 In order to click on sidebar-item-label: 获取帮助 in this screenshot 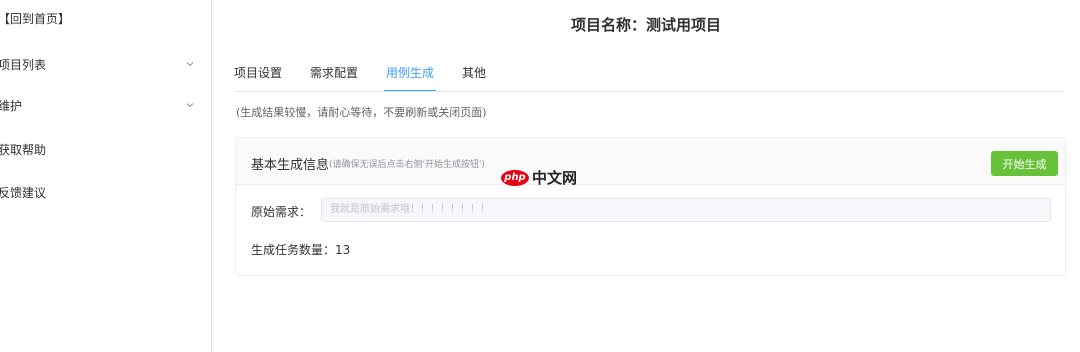, I will do `click(23, 149)`.